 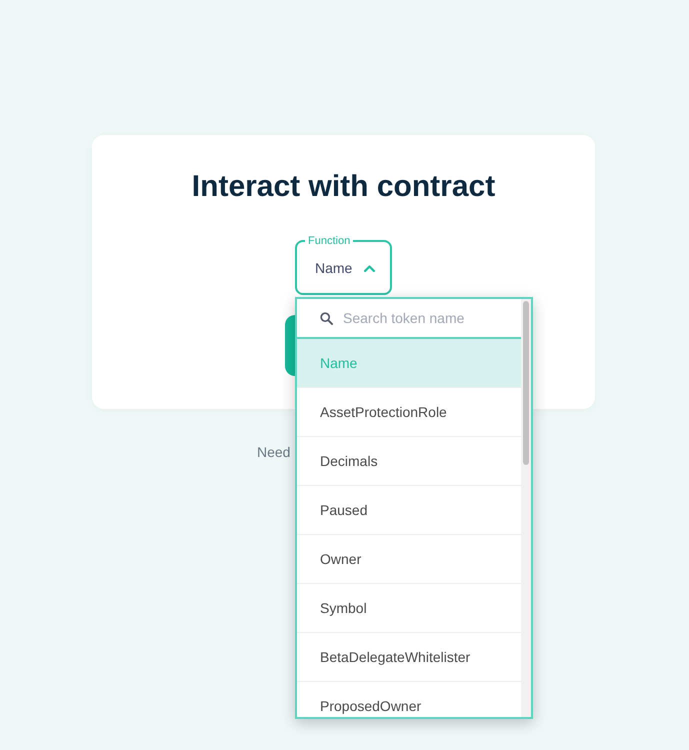 I want to click on scrollbar-thumb, so click(x=526, y=383).